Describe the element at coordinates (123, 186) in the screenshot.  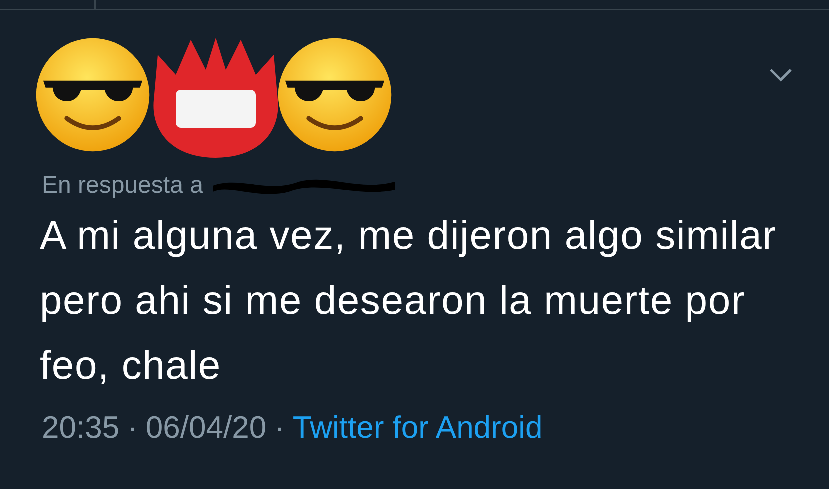
I see `reply-label: En respuesta a` at that location.